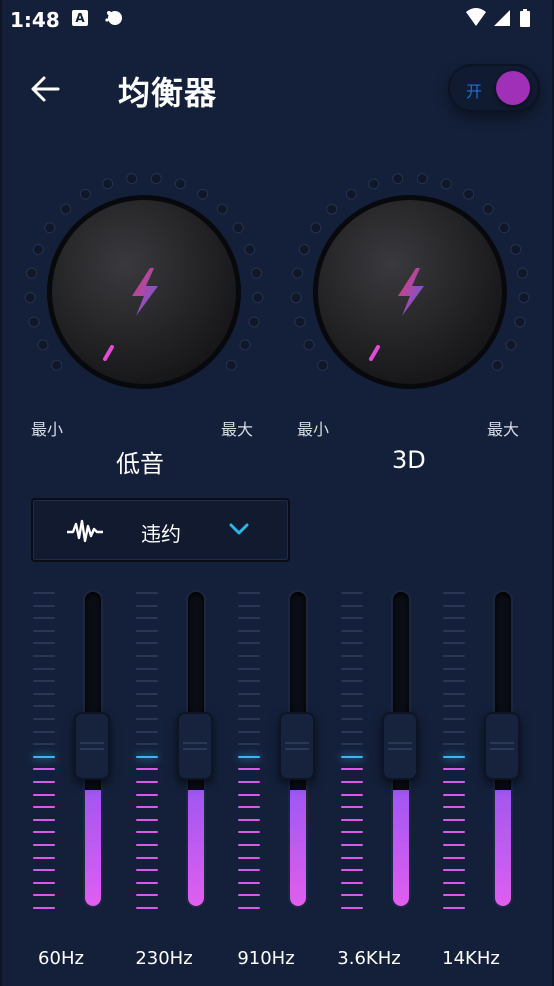 The width and height of the screenshot is (554, 986). What do you see at coordinates (80, 18) in the screenshot?
I see `notification-a-icon: A` at bounding box center [80, 18].